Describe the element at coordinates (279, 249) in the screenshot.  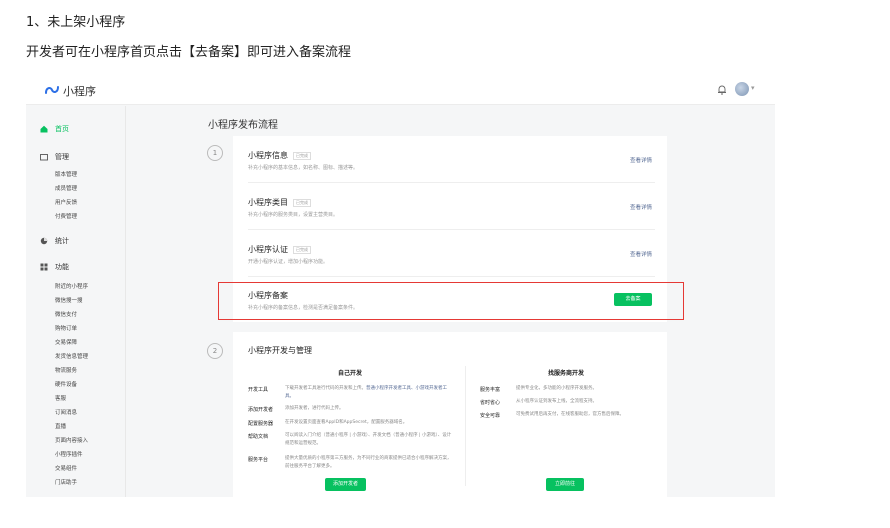
I see `step-row-verify-title: 小程序认证 已完成` at that location.